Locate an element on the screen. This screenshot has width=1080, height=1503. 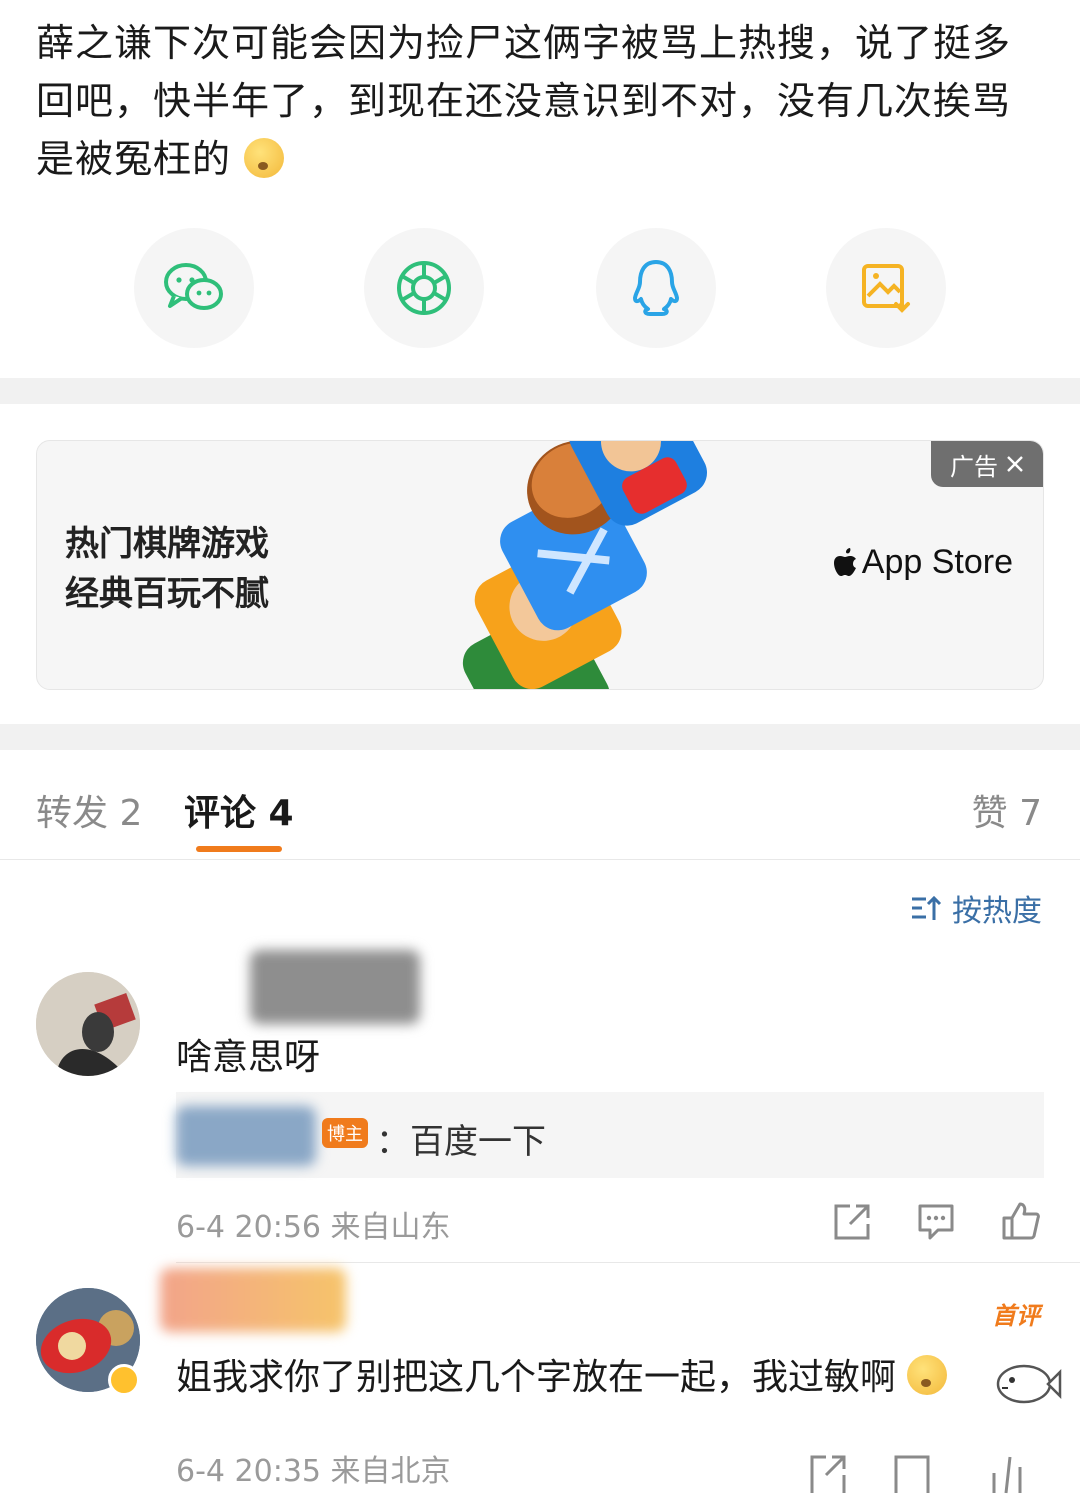
save-image-icon is located at coordinates (886, 288).